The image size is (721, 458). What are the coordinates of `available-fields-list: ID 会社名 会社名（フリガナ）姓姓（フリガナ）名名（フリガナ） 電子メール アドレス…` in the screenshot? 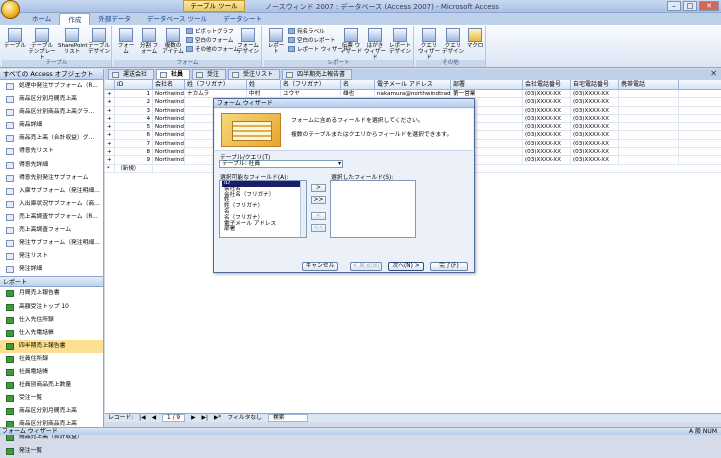 It's located at (263, 209).